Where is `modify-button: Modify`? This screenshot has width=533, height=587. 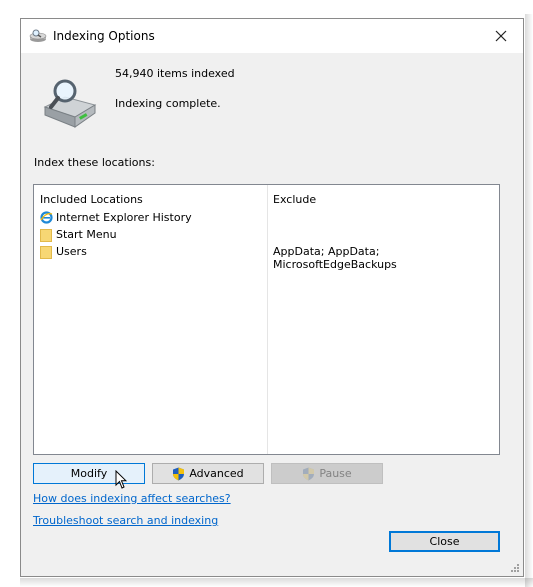
modify-button: Modify is located at coordinates (89, 473).